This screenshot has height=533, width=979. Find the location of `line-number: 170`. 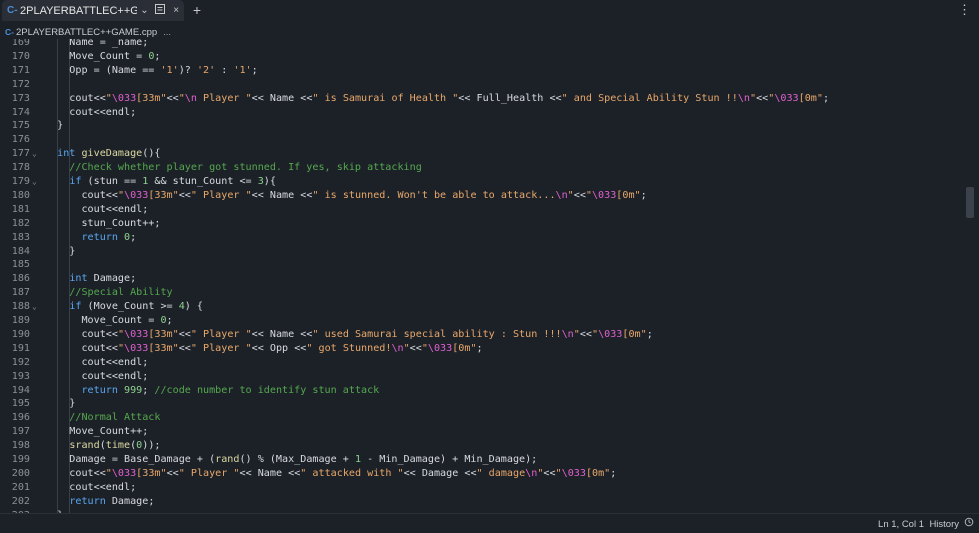

line-number: 170 is located at coordinates (20, 56).